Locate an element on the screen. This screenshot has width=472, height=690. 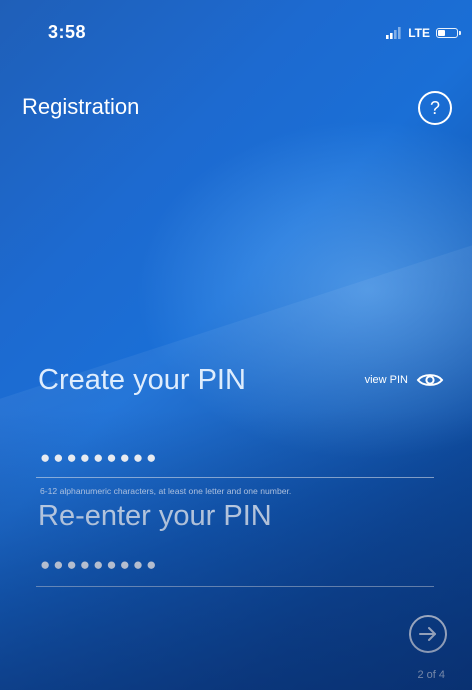
status-indicators: LTE is located at coordinates (423, 33).